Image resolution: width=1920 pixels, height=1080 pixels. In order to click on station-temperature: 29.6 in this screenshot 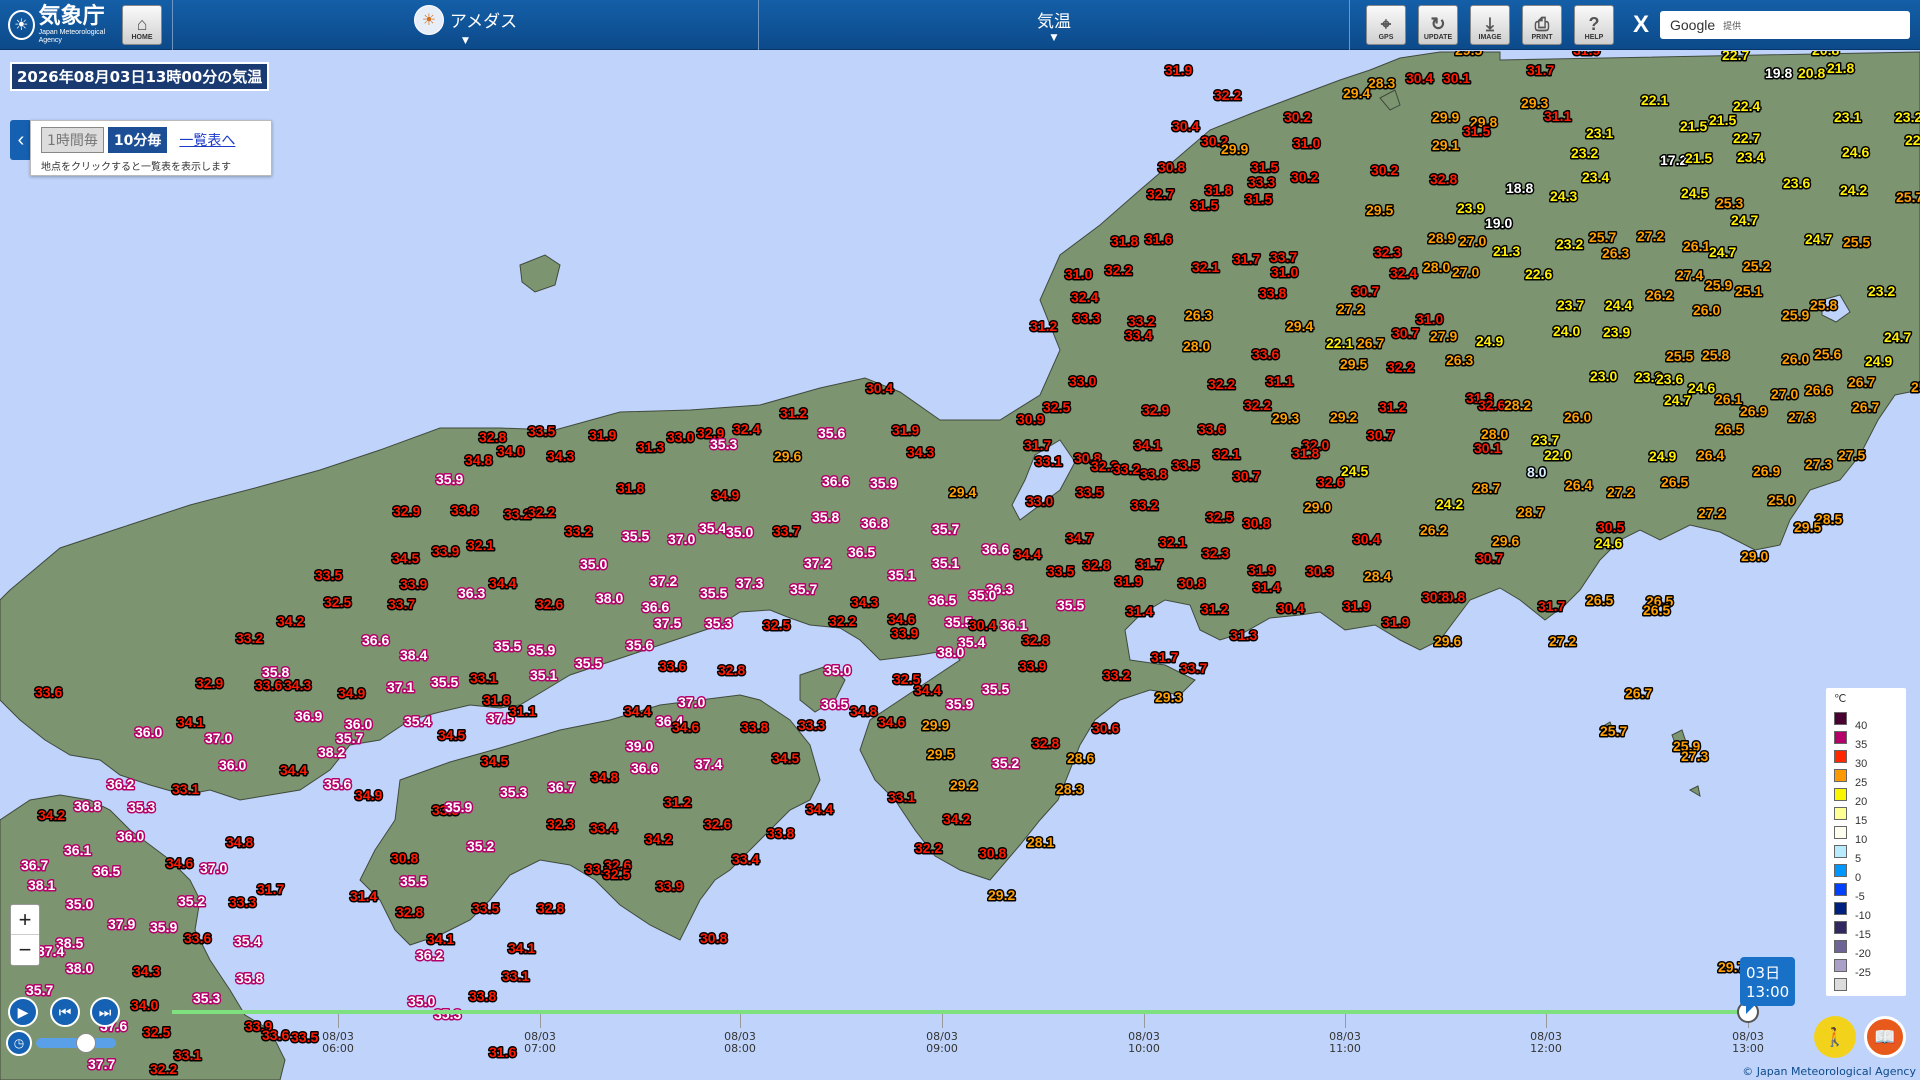, I will do `click(1506, 541)`.